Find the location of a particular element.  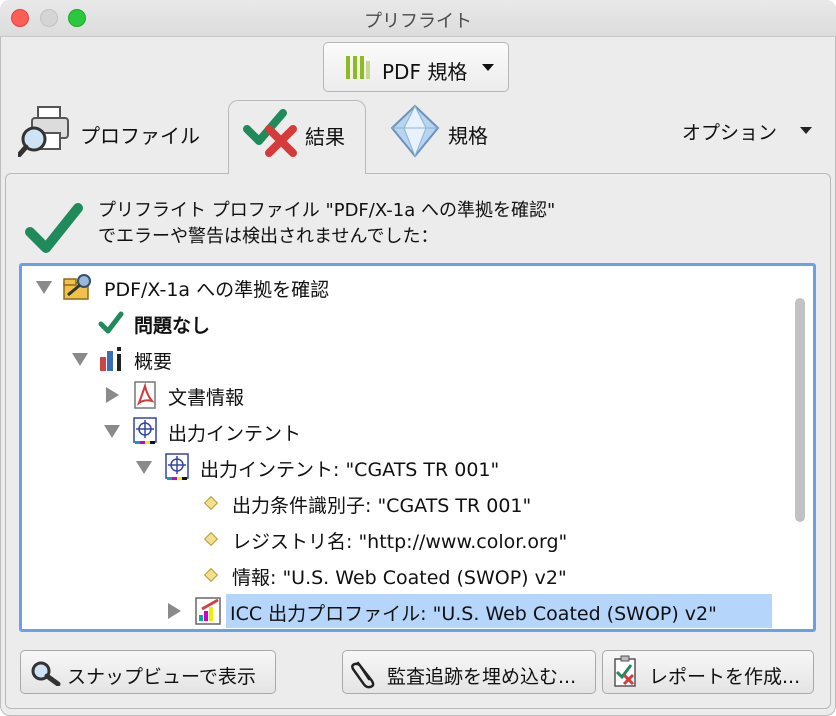

tree-label-condition-id: 出力条件識別子: "CGATS TR 001" is located at coordinates (382, 506).